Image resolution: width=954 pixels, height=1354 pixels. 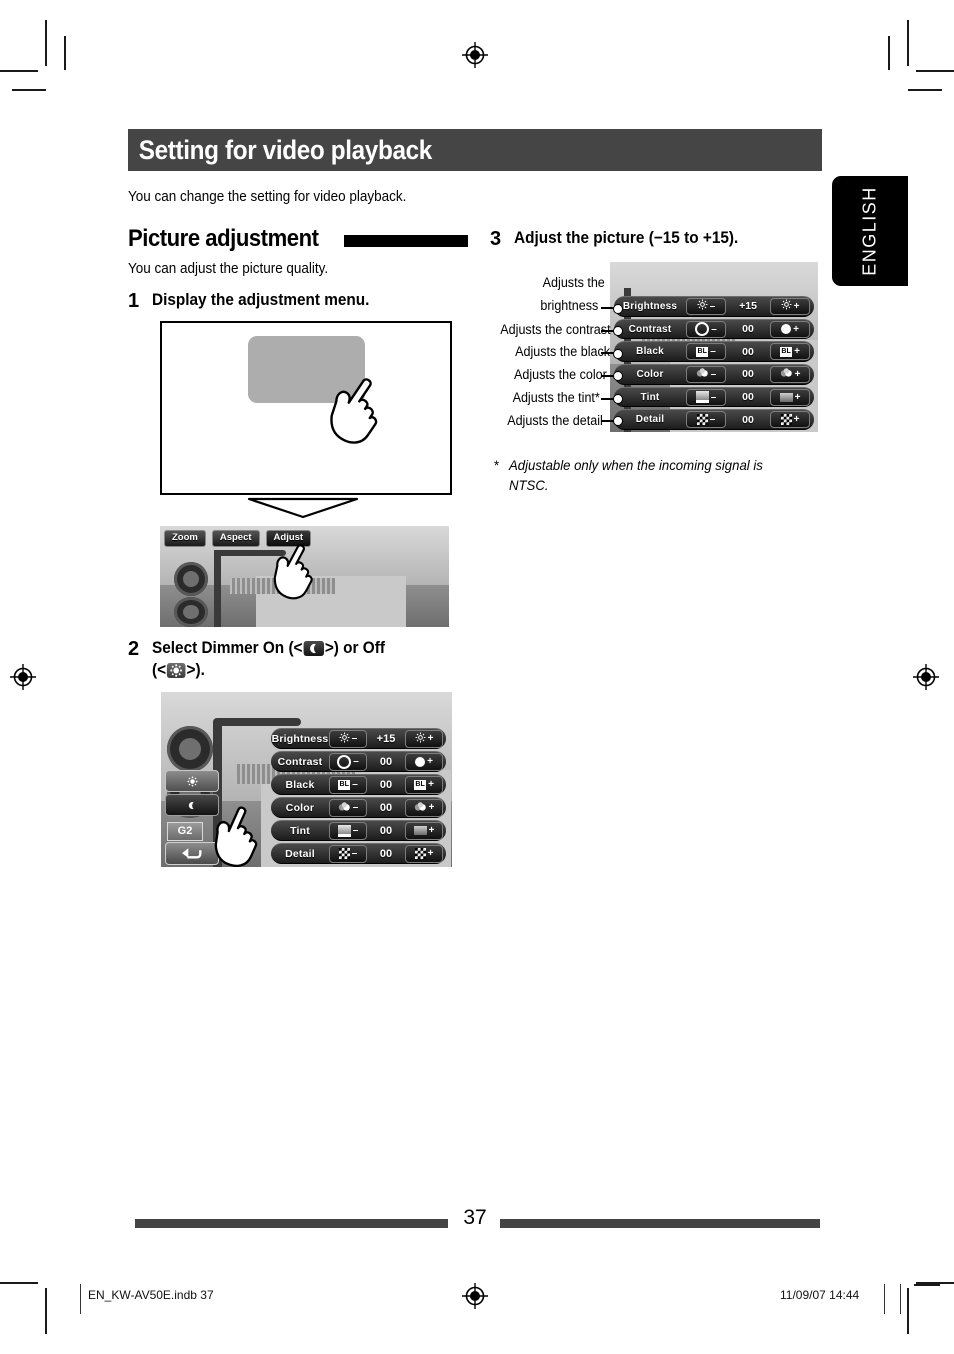 I want to click on section-heading: Picture adjustment, so click(x=298, y=239).